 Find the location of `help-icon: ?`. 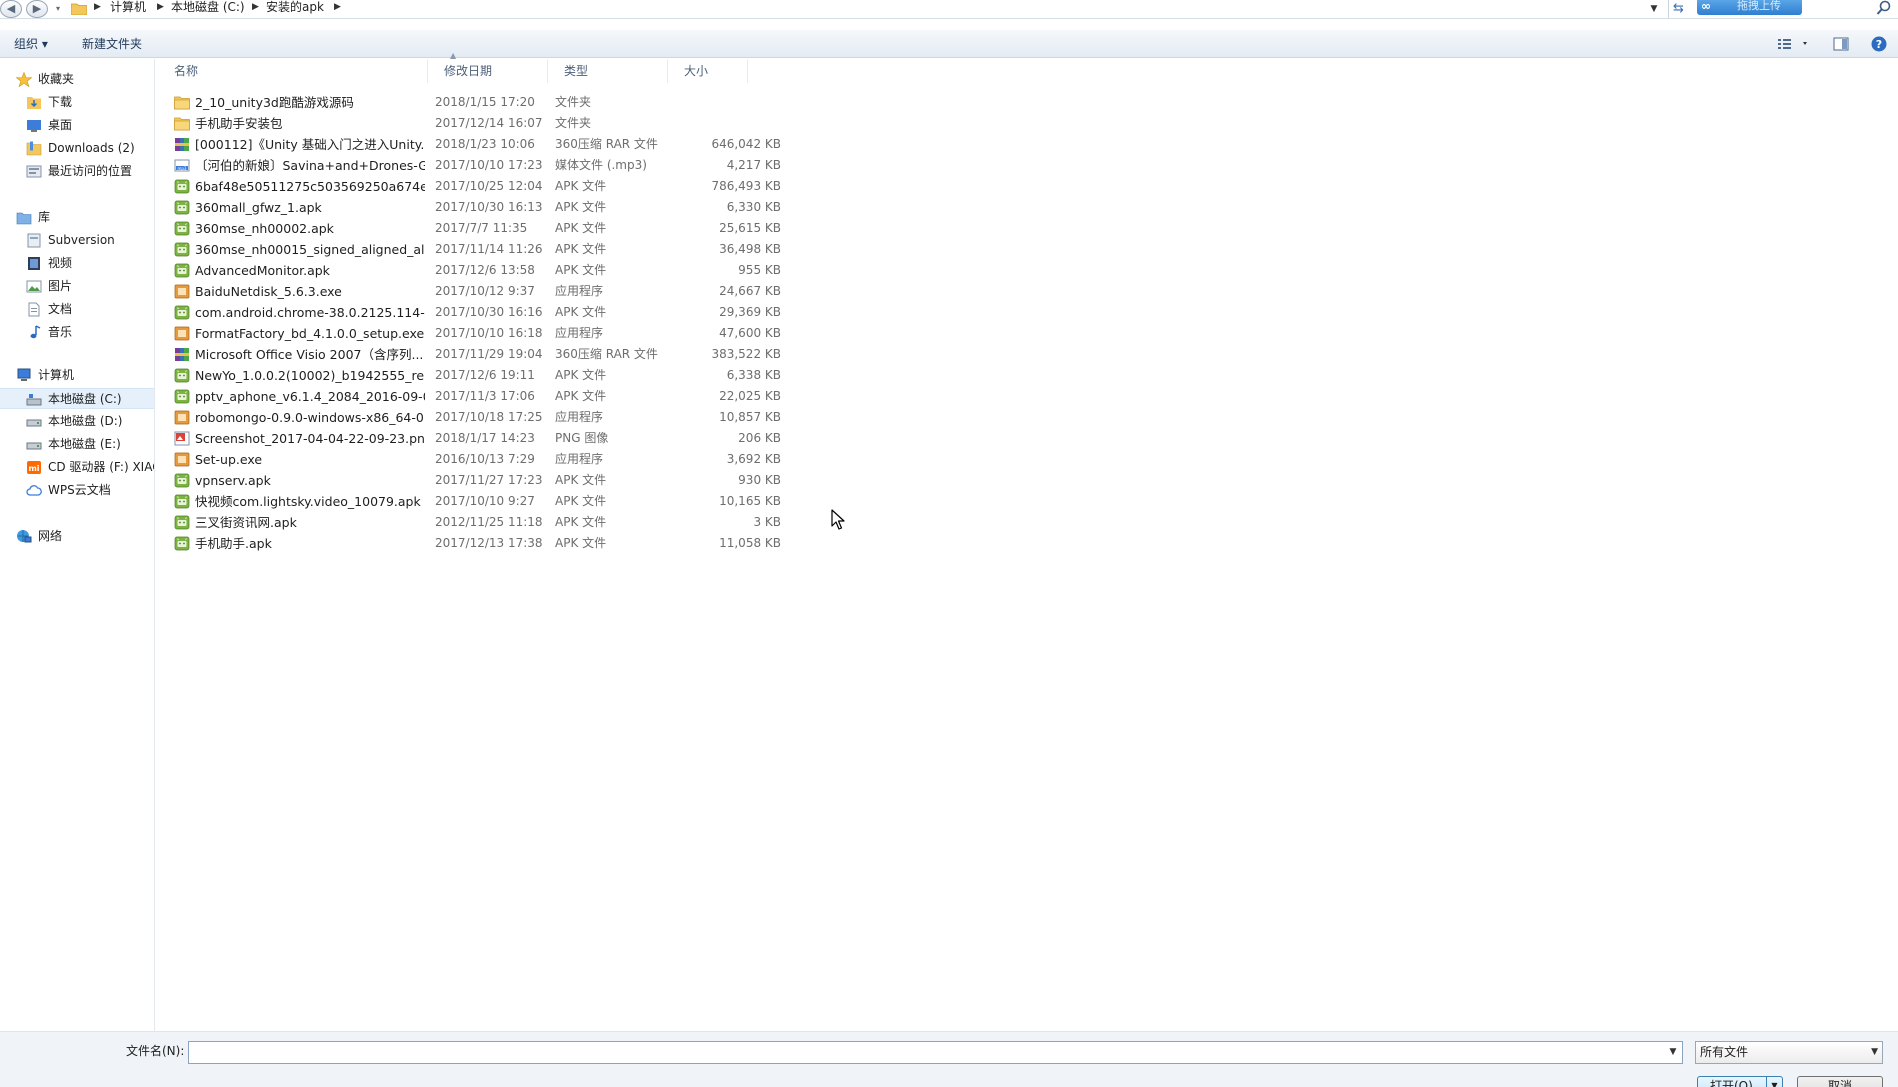

help-icon: ? is located at coordinates (1879, 44).